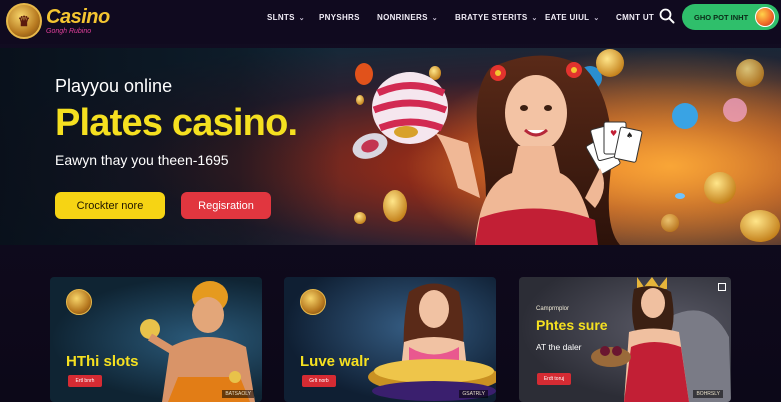 The height and width of the screenshot is (402, 781). What do you see at coordinates (102, 361) in the screenshot?
I see `card-title: HThi slots` at bounding box center [102, 361].